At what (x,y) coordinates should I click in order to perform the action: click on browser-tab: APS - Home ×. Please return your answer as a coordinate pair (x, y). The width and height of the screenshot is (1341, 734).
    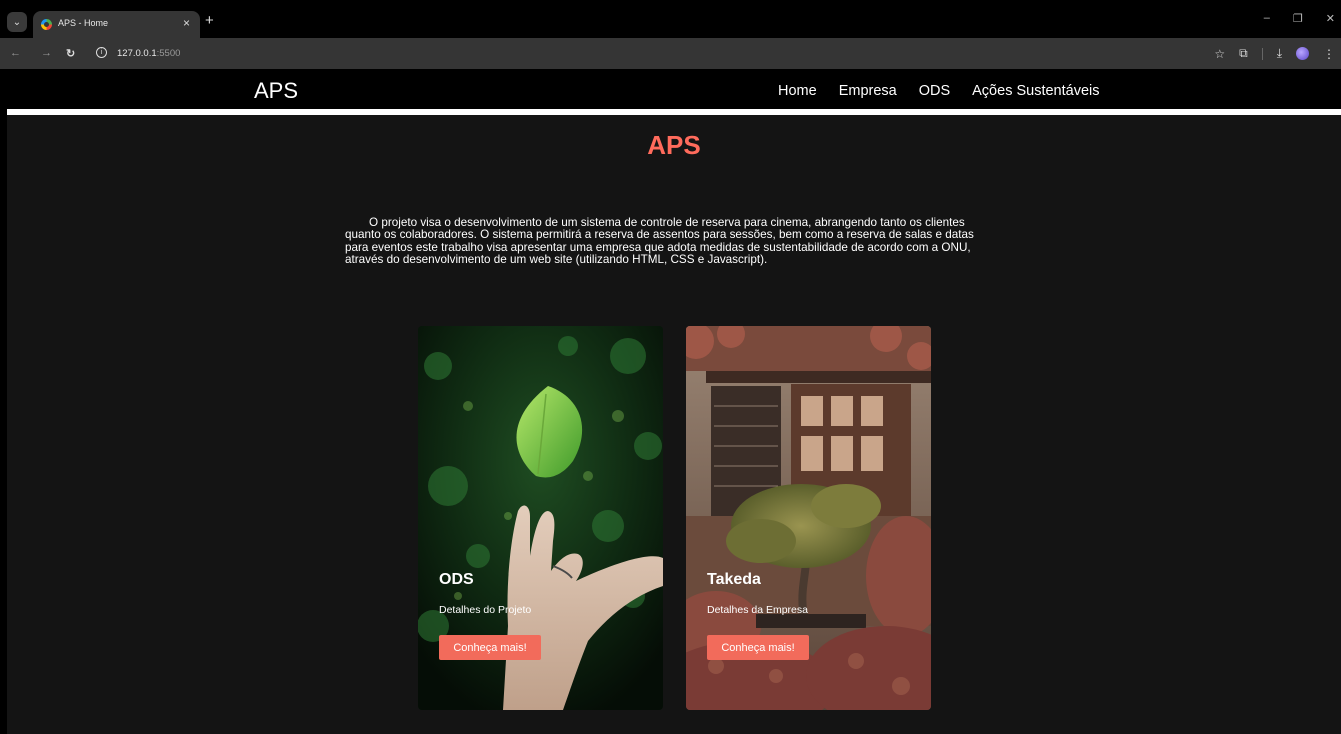
    Looking at the image, I should click on (116, 24).